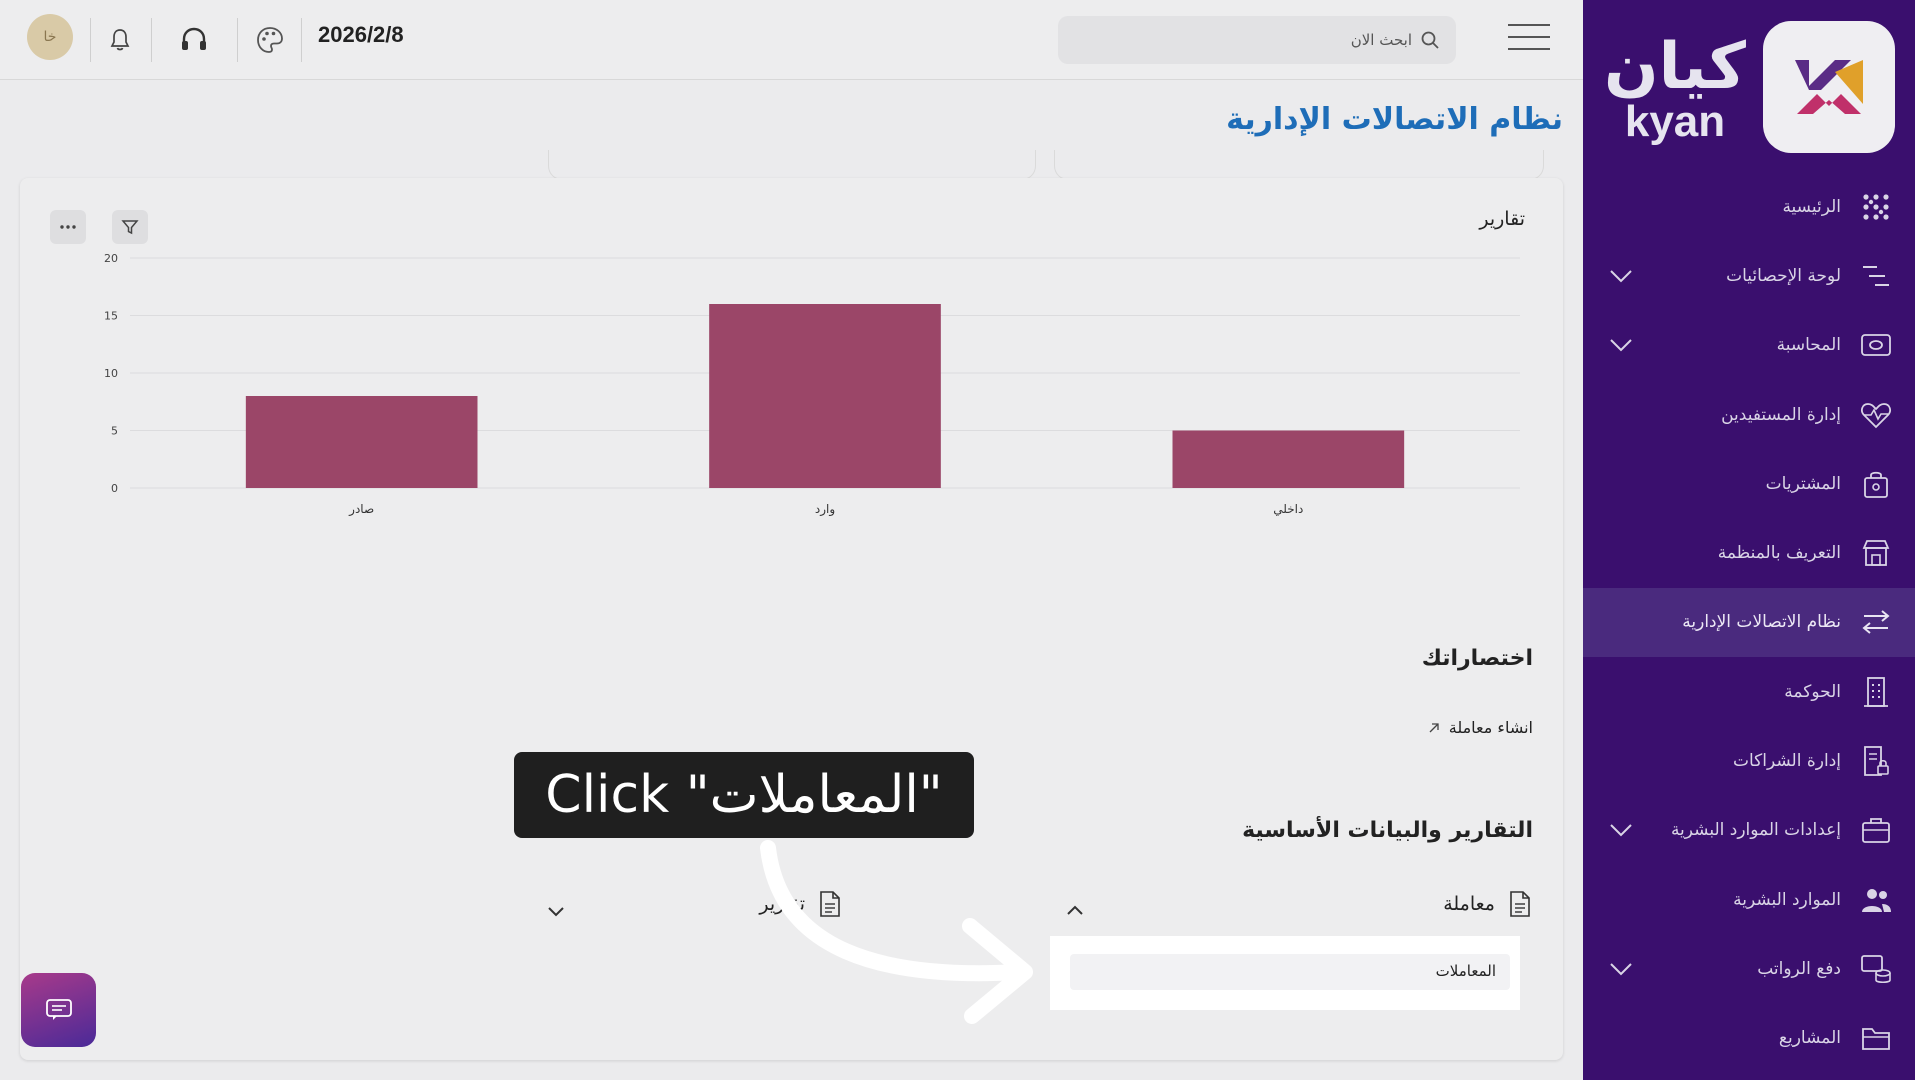 This screenshot has width=1915, height=1080. What do you see at coordinates (1749, 483) in the screenshot?
I see `sidebar-item: المشتريات` at bounding box center [1749, 483].